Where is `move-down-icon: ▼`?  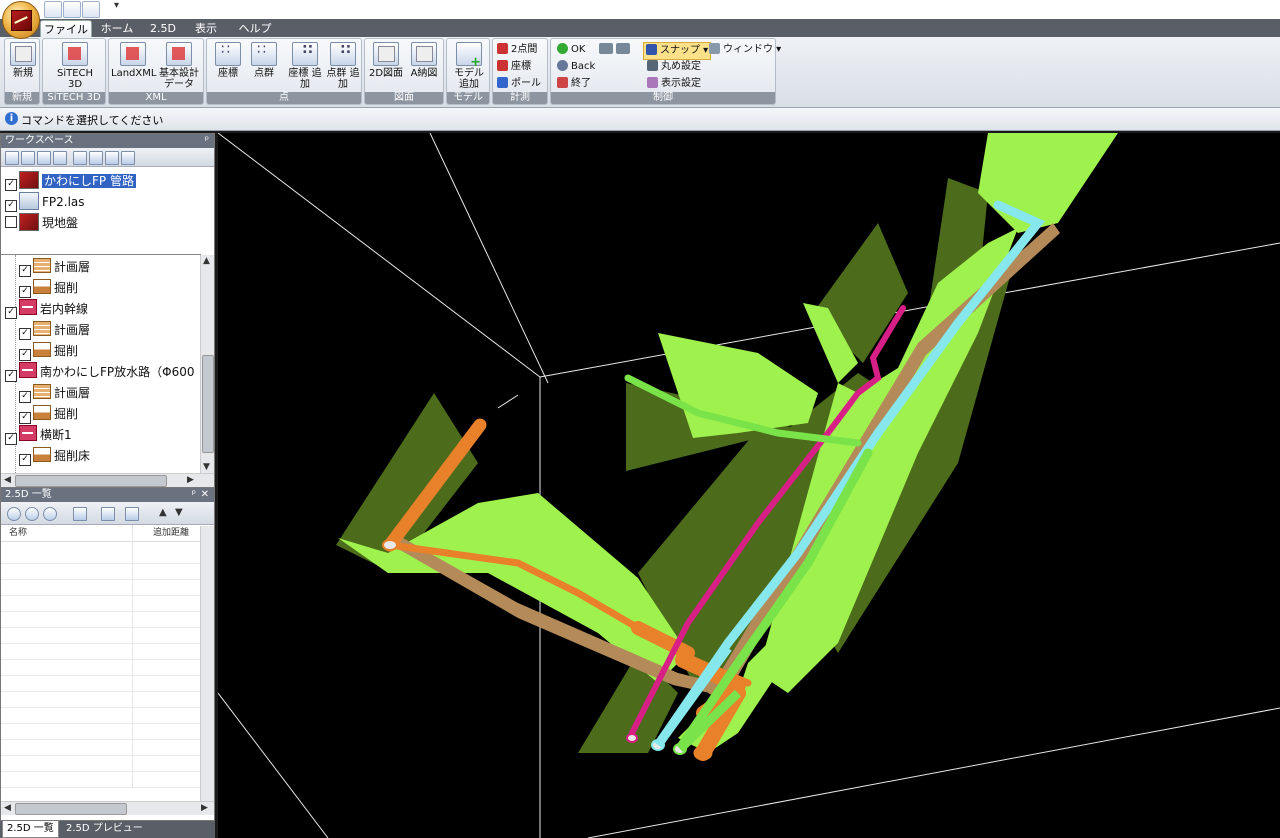 move-down-icon: ▼ is located at coordinates (179, 512).